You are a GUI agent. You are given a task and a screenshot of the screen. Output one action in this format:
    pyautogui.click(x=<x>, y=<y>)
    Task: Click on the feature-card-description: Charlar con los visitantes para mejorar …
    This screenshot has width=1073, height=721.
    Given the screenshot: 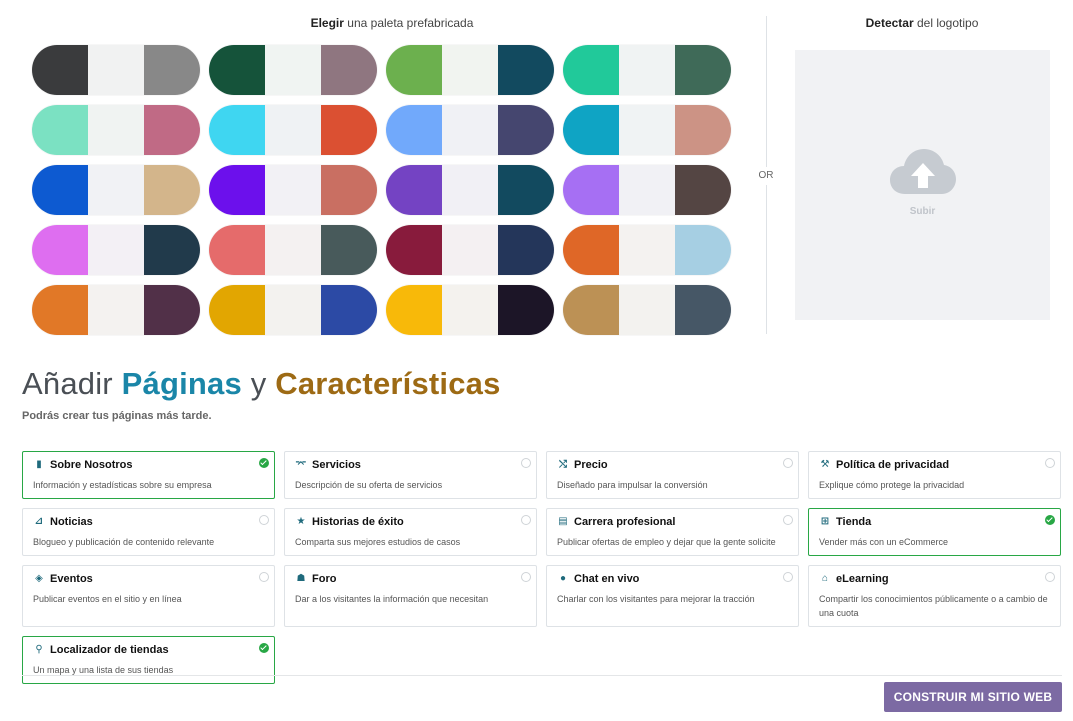 What is the action you would take?
    pyautogui.click(x=656, y=599)
    